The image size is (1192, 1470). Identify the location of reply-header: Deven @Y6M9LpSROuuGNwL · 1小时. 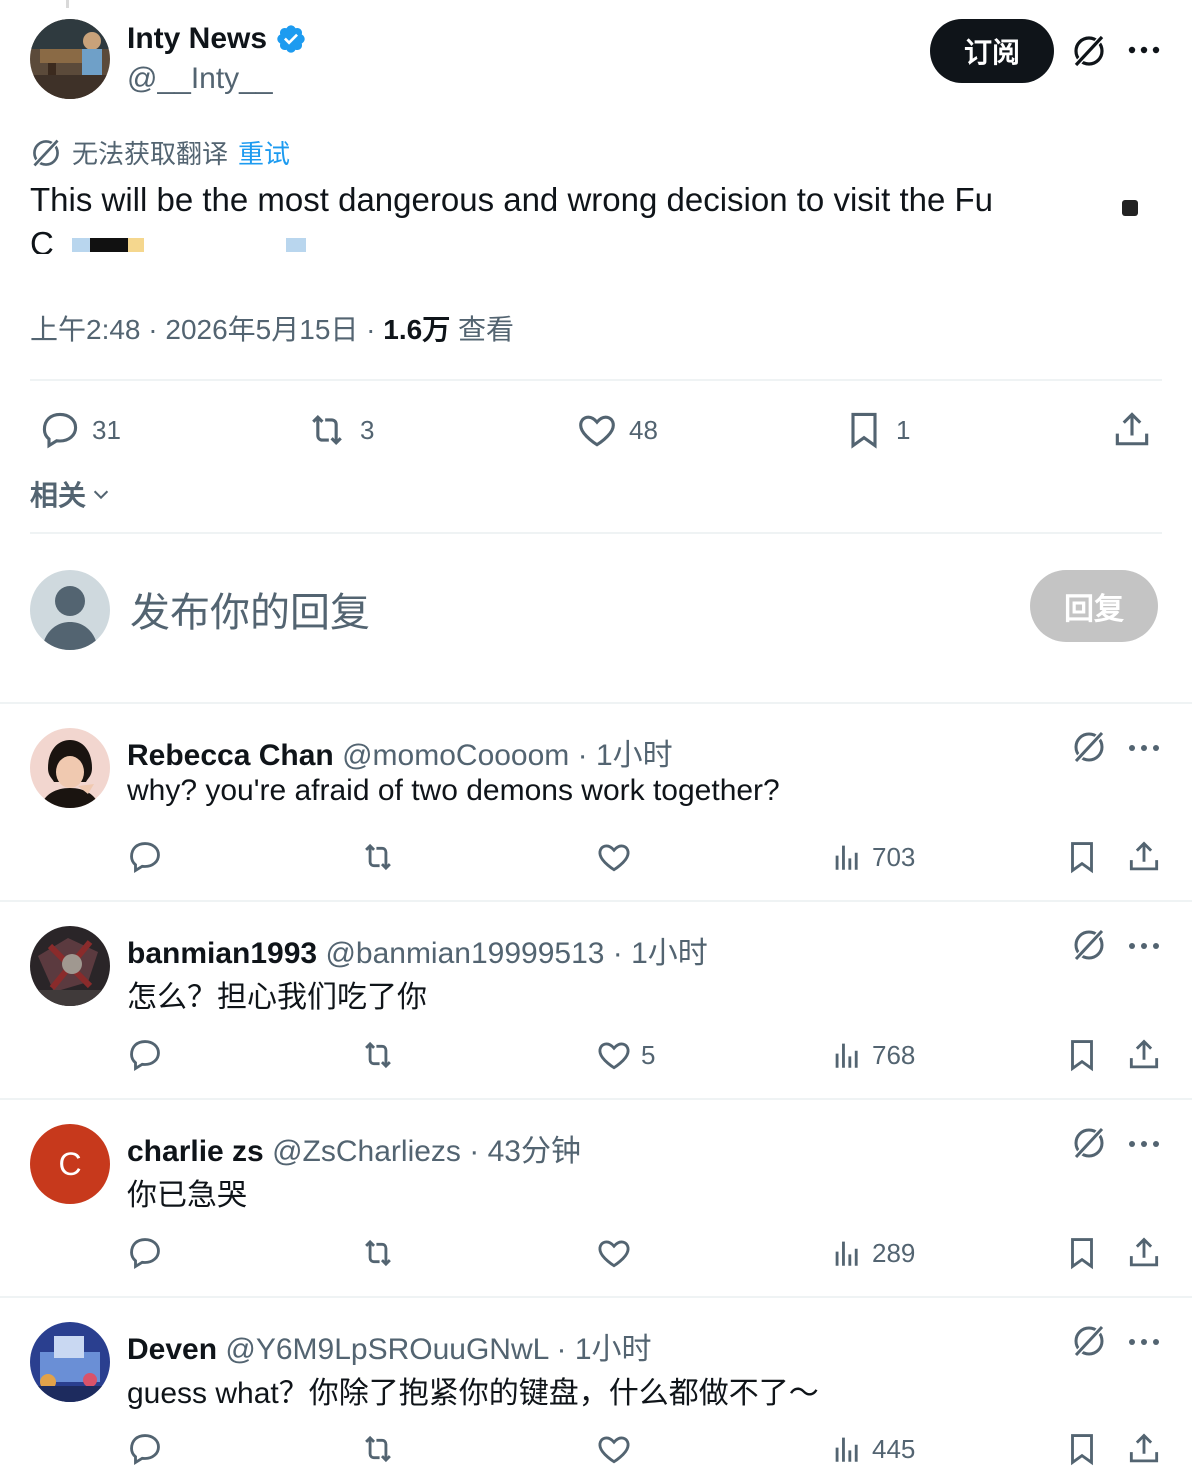
(389, 1346).